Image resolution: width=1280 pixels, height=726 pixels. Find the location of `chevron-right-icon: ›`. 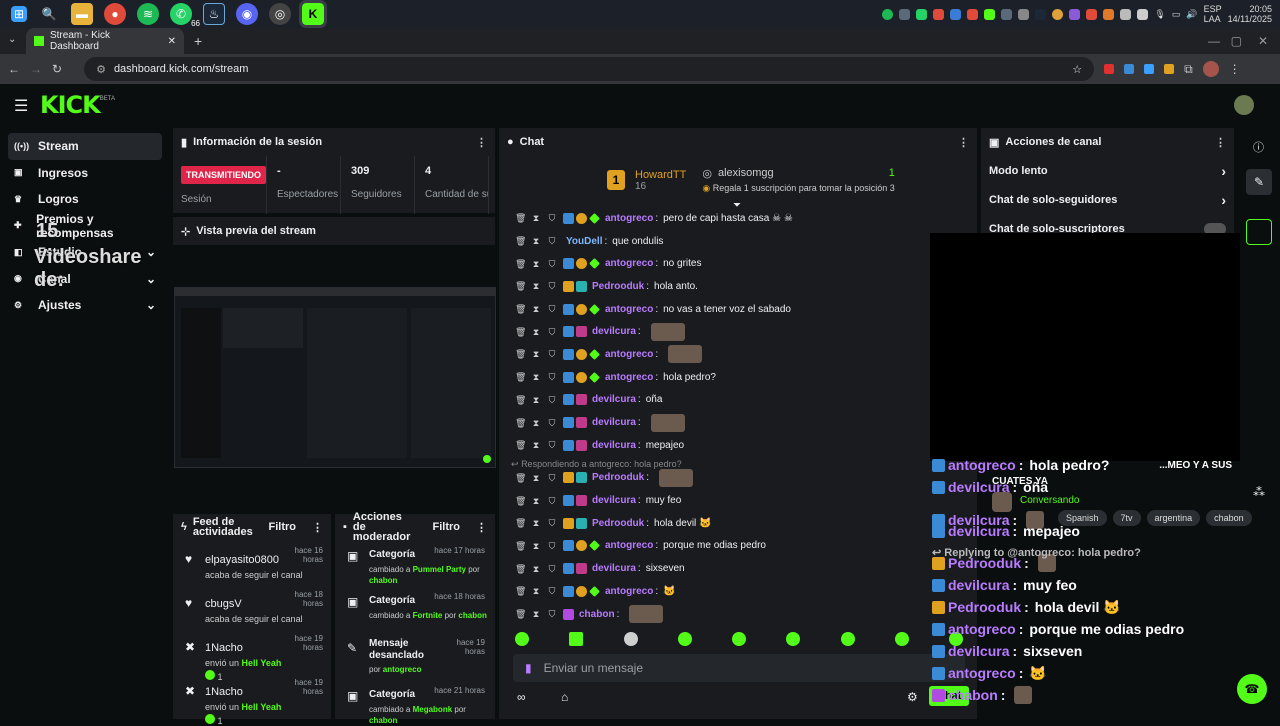

chevron-right-icon: › is located at coordinates (1223, 171).